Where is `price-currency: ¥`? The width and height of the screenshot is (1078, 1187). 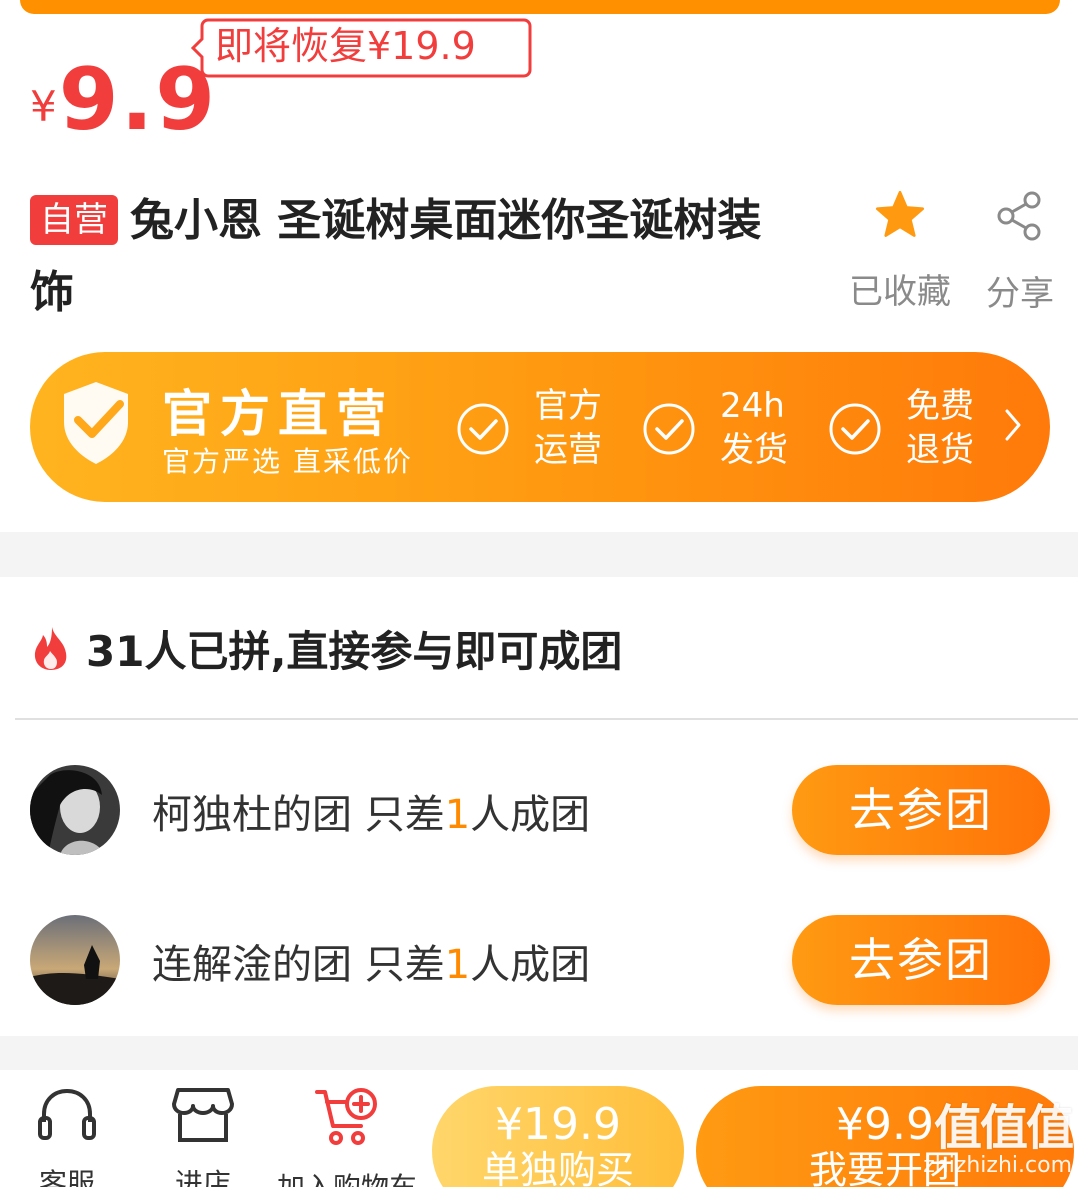
price-currency: ¥ is located at coordinates (43, 106).